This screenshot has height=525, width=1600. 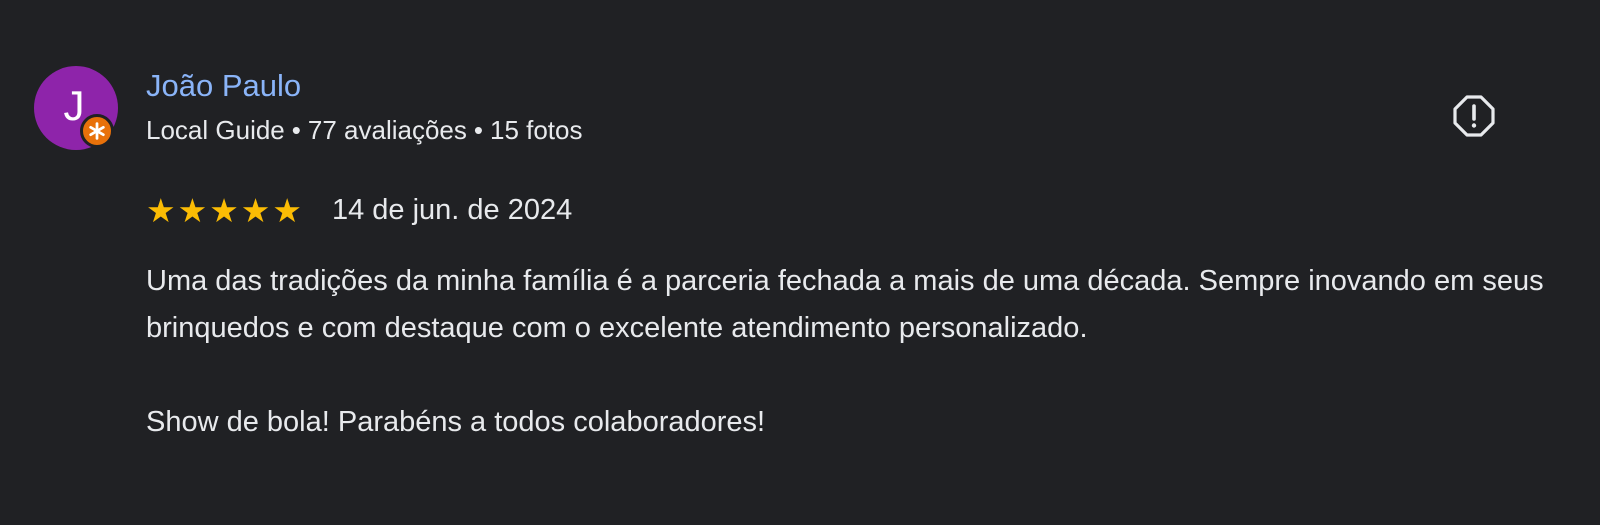 I want to click on review-date: 14 de jun. de 2024, so click(x=452, y=209).